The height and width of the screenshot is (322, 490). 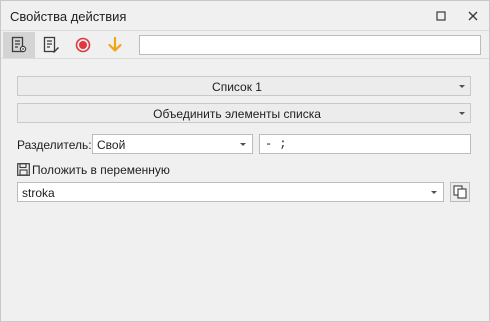 I want to click on separator-type-select: Свой, so click(x=172, y=144).